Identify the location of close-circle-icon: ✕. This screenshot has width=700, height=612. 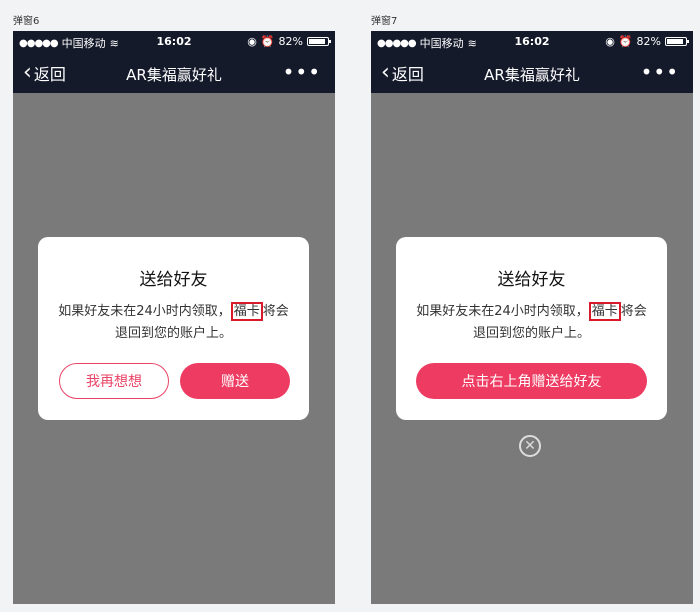
(530, 446).